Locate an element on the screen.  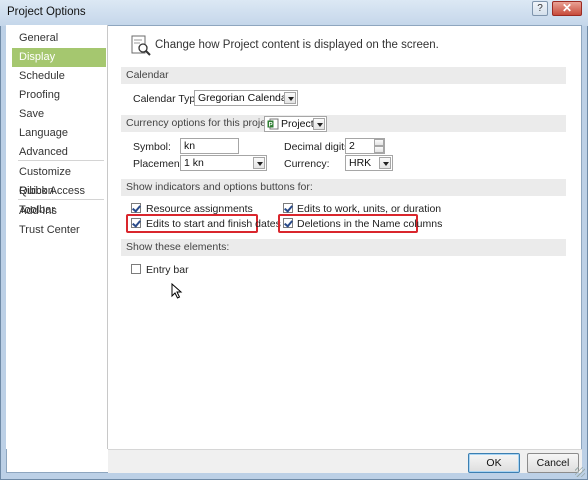
currency-select: HRK is located at coordinates (369, 163).